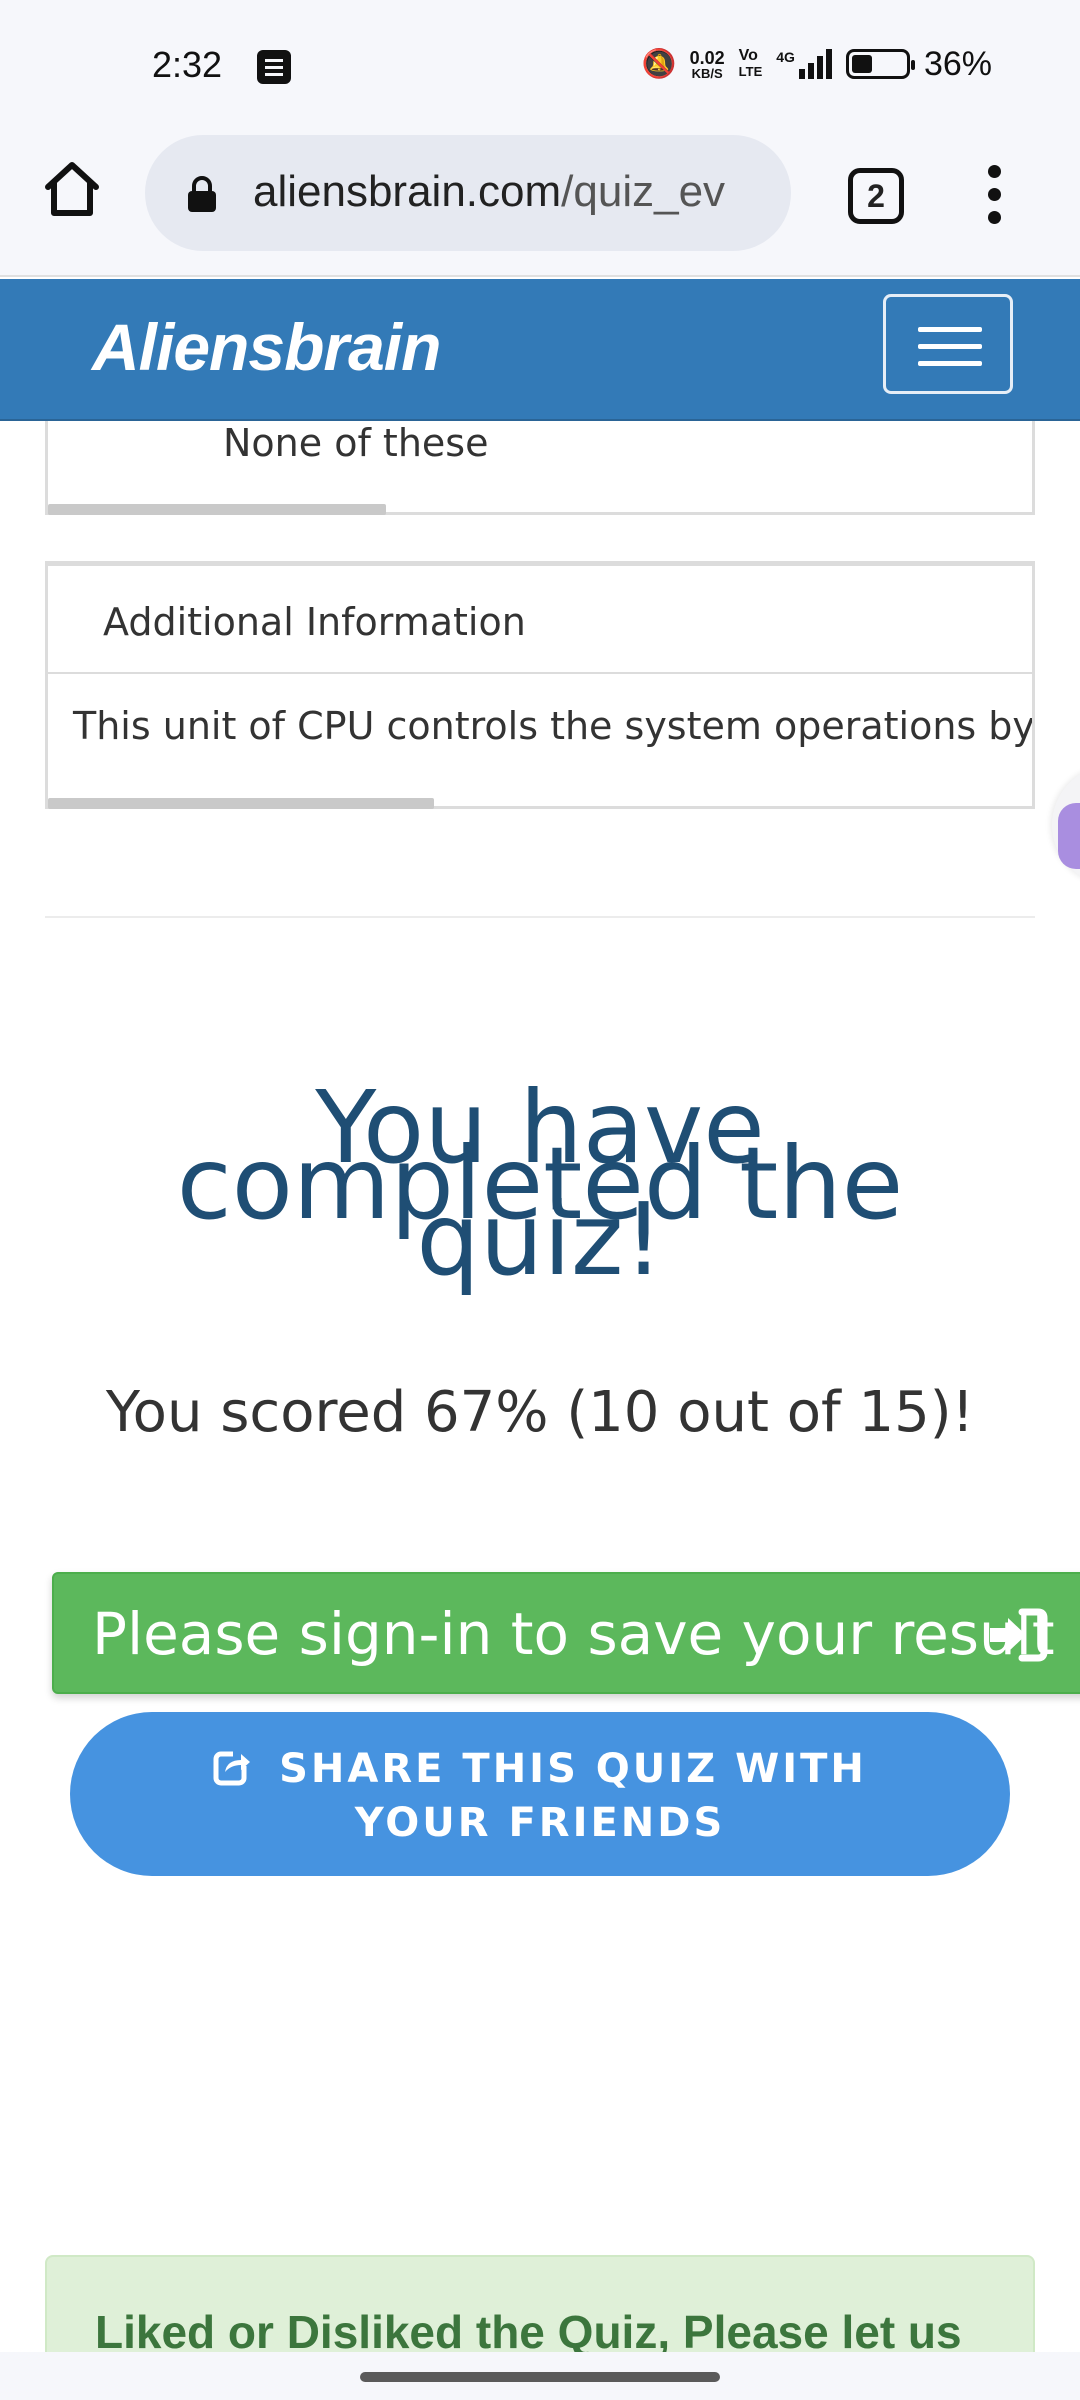 Image resolution: width=1080 pixels, height=2400 pixels. What do you see at coordinates (540, 67) in the screenshot?
I see `status-bar: 2:32 0.02 KB/S Vo LTE 4G 36%` at bounding box center [540, 67].